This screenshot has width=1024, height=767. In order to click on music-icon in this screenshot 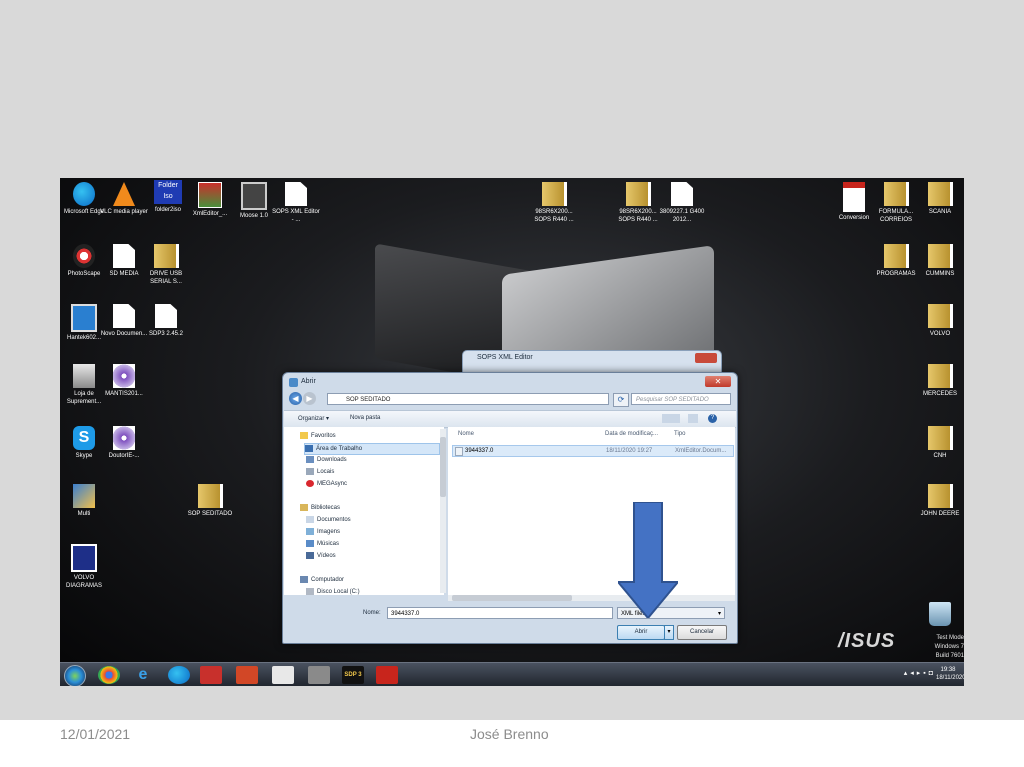, I will do `click(310, 543)`.